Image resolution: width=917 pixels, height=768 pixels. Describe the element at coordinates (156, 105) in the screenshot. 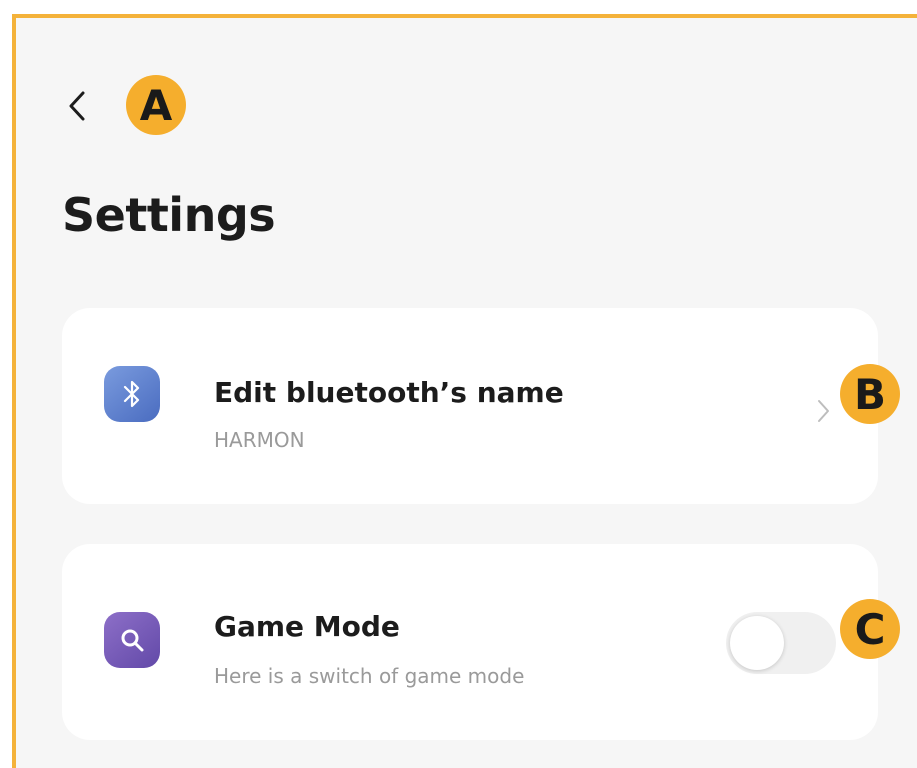

I see `callout-badge-a: A` at that location.